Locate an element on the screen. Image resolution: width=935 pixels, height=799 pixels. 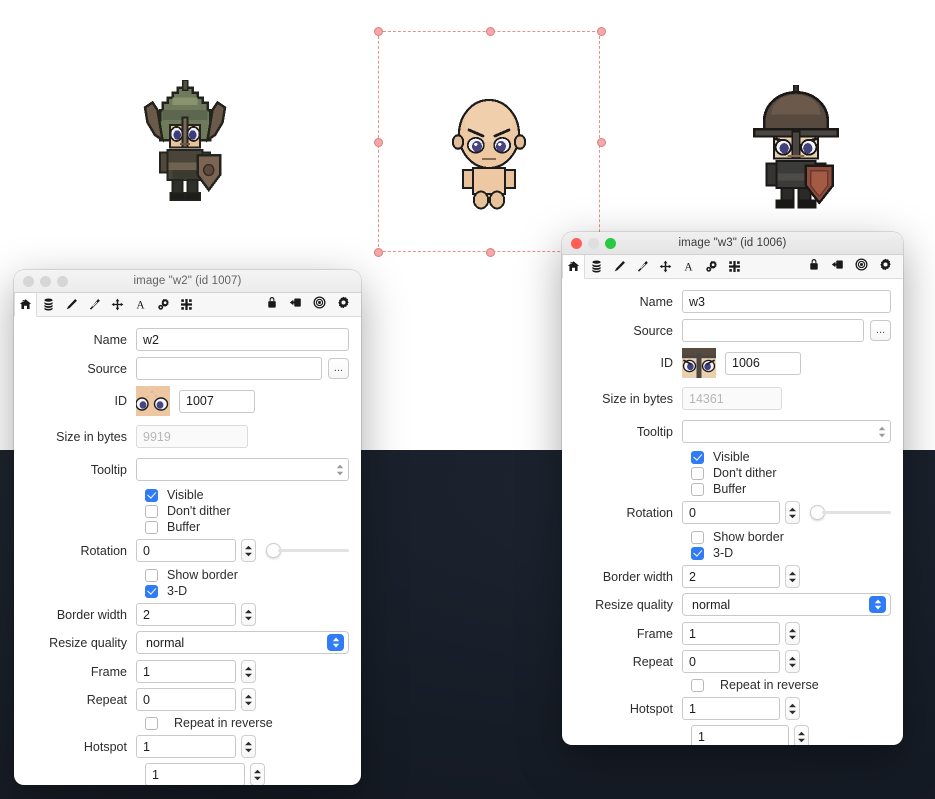
resize-handle-e is located at coordinates (601, 142).